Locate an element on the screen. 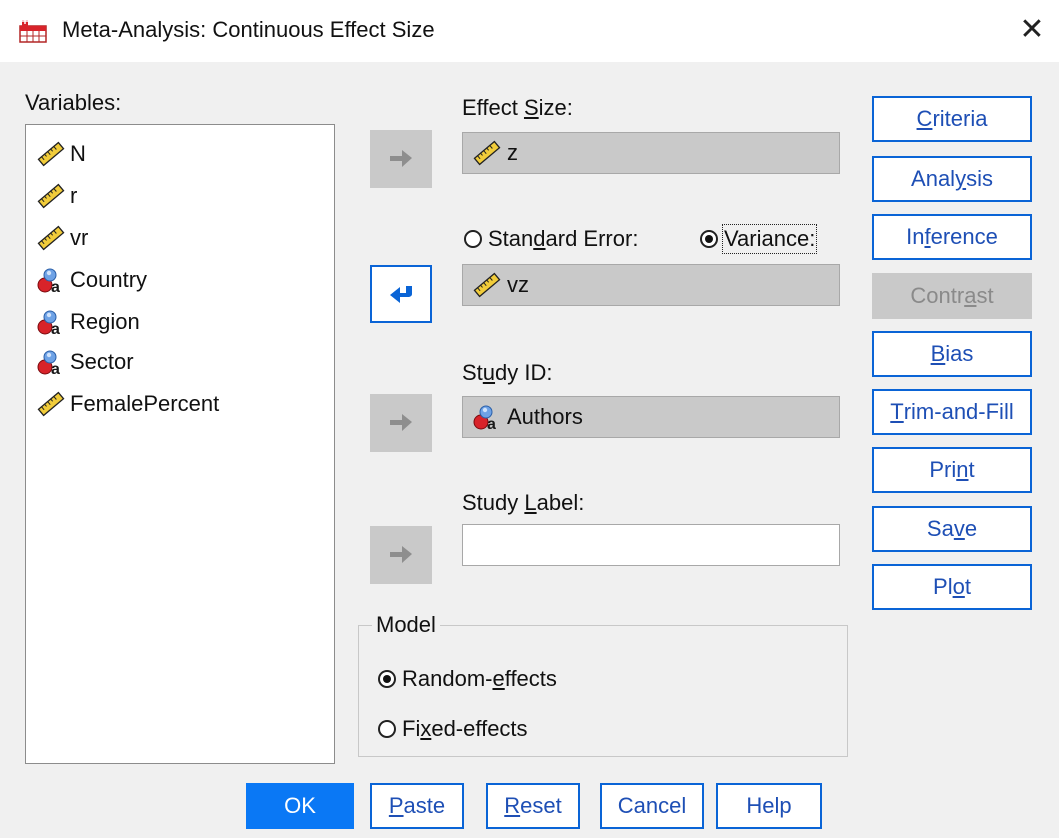  variables-label: Variables: is located at coordinates (73, 102).